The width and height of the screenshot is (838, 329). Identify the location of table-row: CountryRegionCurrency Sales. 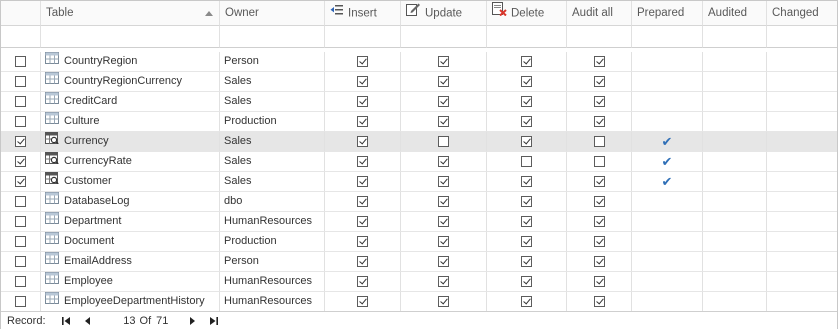
(419, 82).